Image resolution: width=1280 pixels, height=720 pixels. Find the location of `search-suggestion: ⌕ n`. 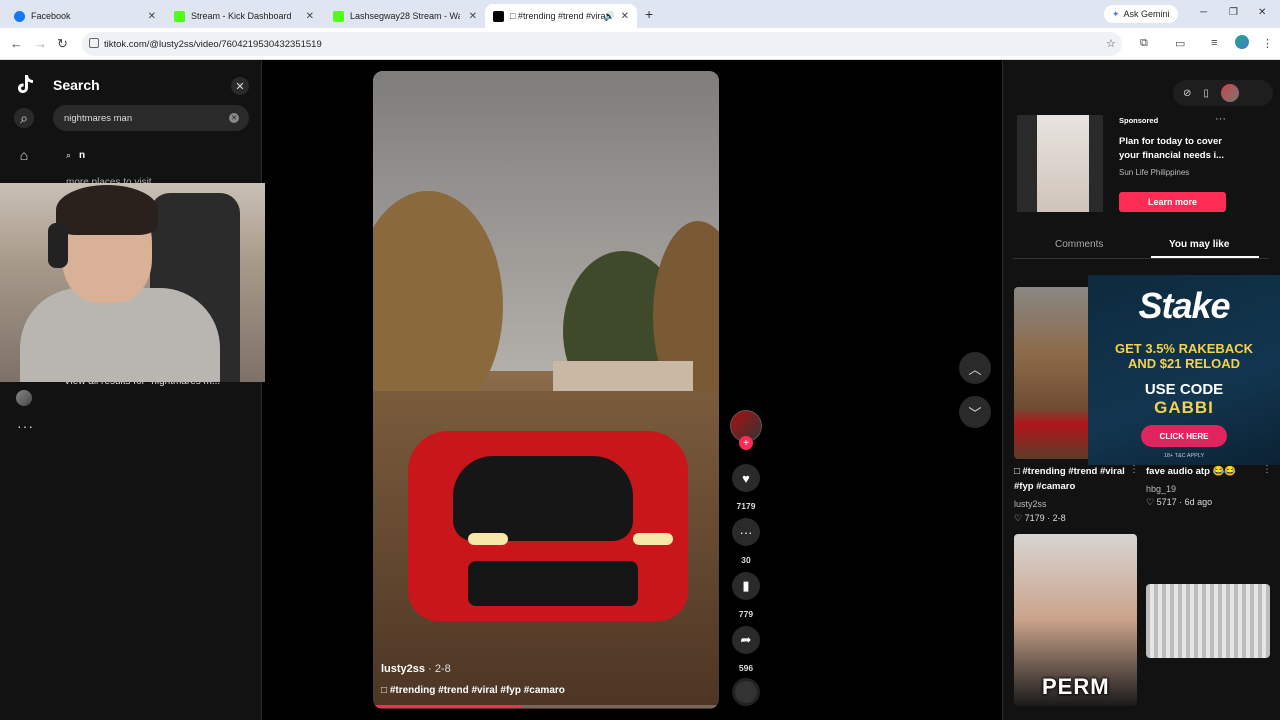

search-suggestion: ⌕ n is located at coordinates (75, 155).